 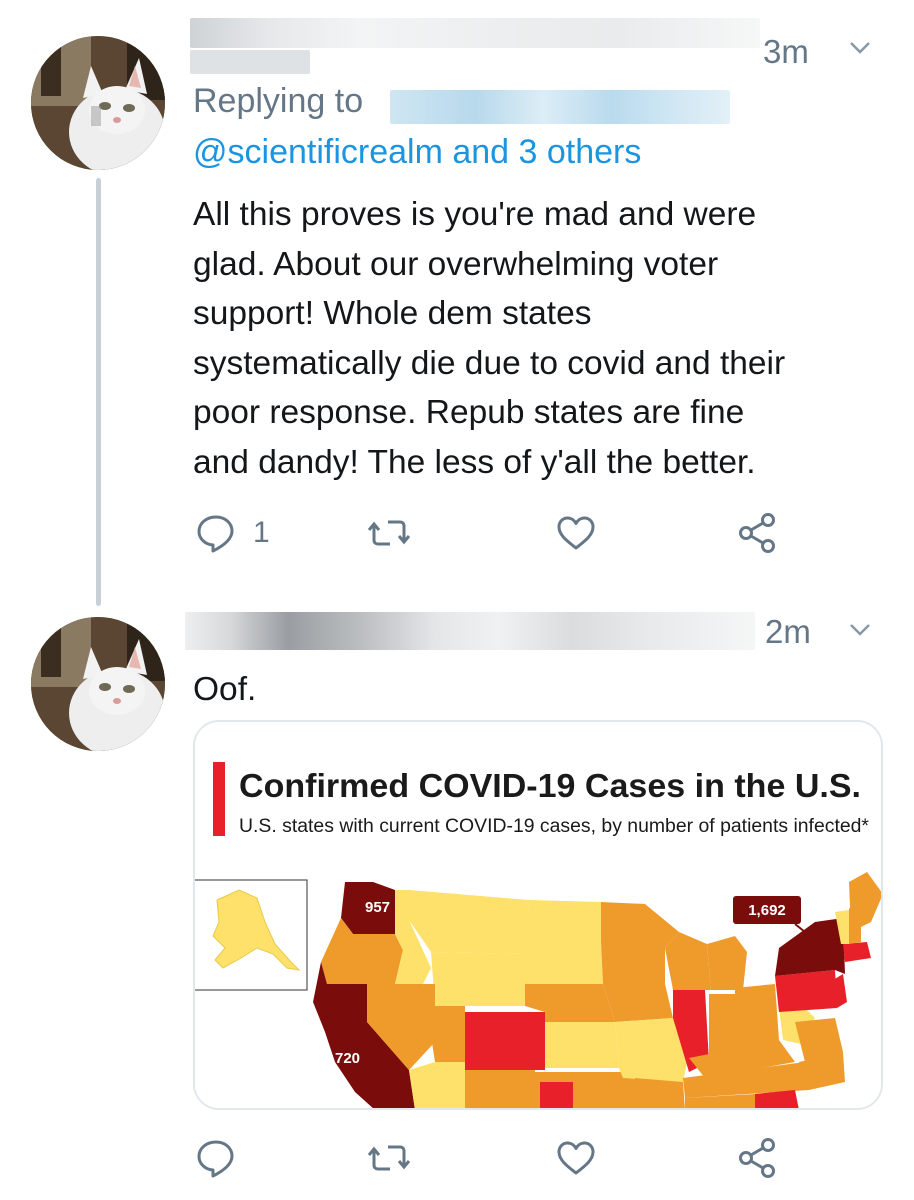 What do you see at coordinates (469, 922) in the screenshot?
I see `montana` at bounding box center [469, 922].